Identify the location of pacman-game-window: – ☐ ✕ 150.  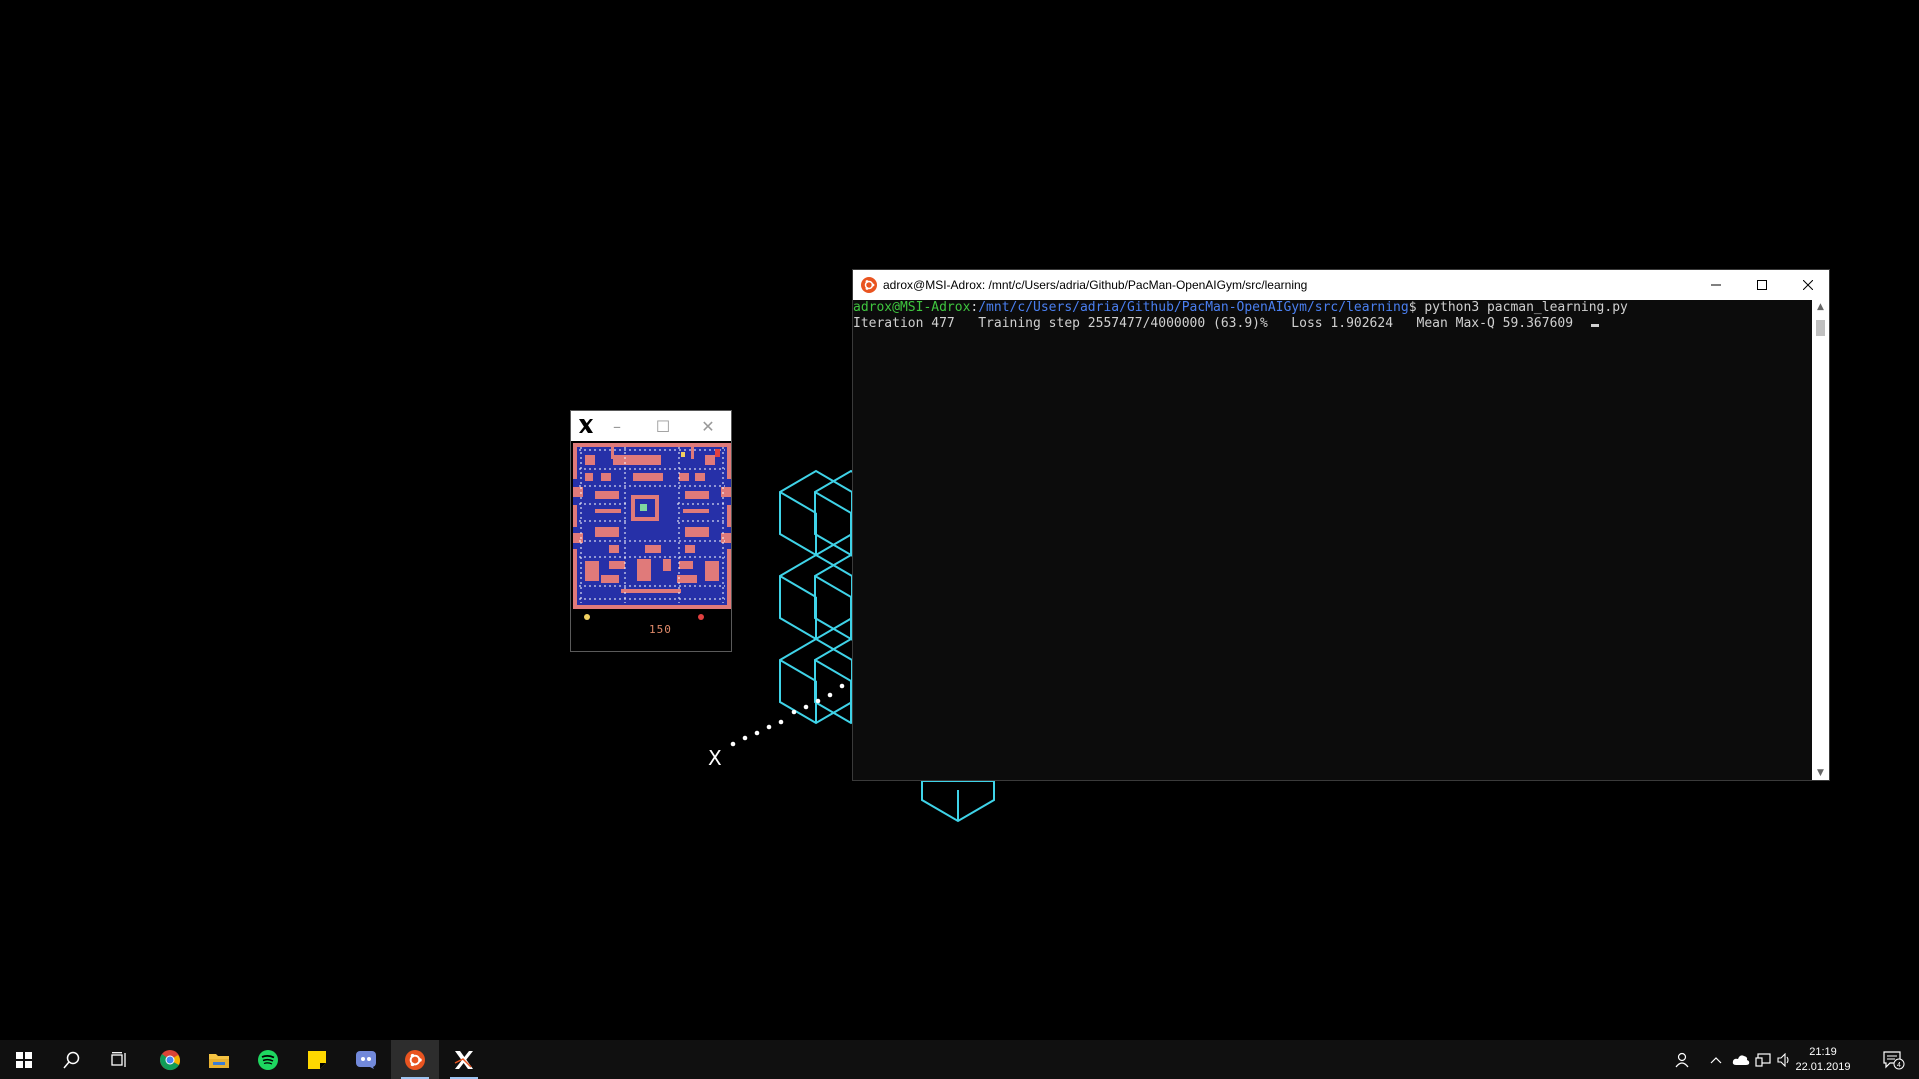
(651, 531).